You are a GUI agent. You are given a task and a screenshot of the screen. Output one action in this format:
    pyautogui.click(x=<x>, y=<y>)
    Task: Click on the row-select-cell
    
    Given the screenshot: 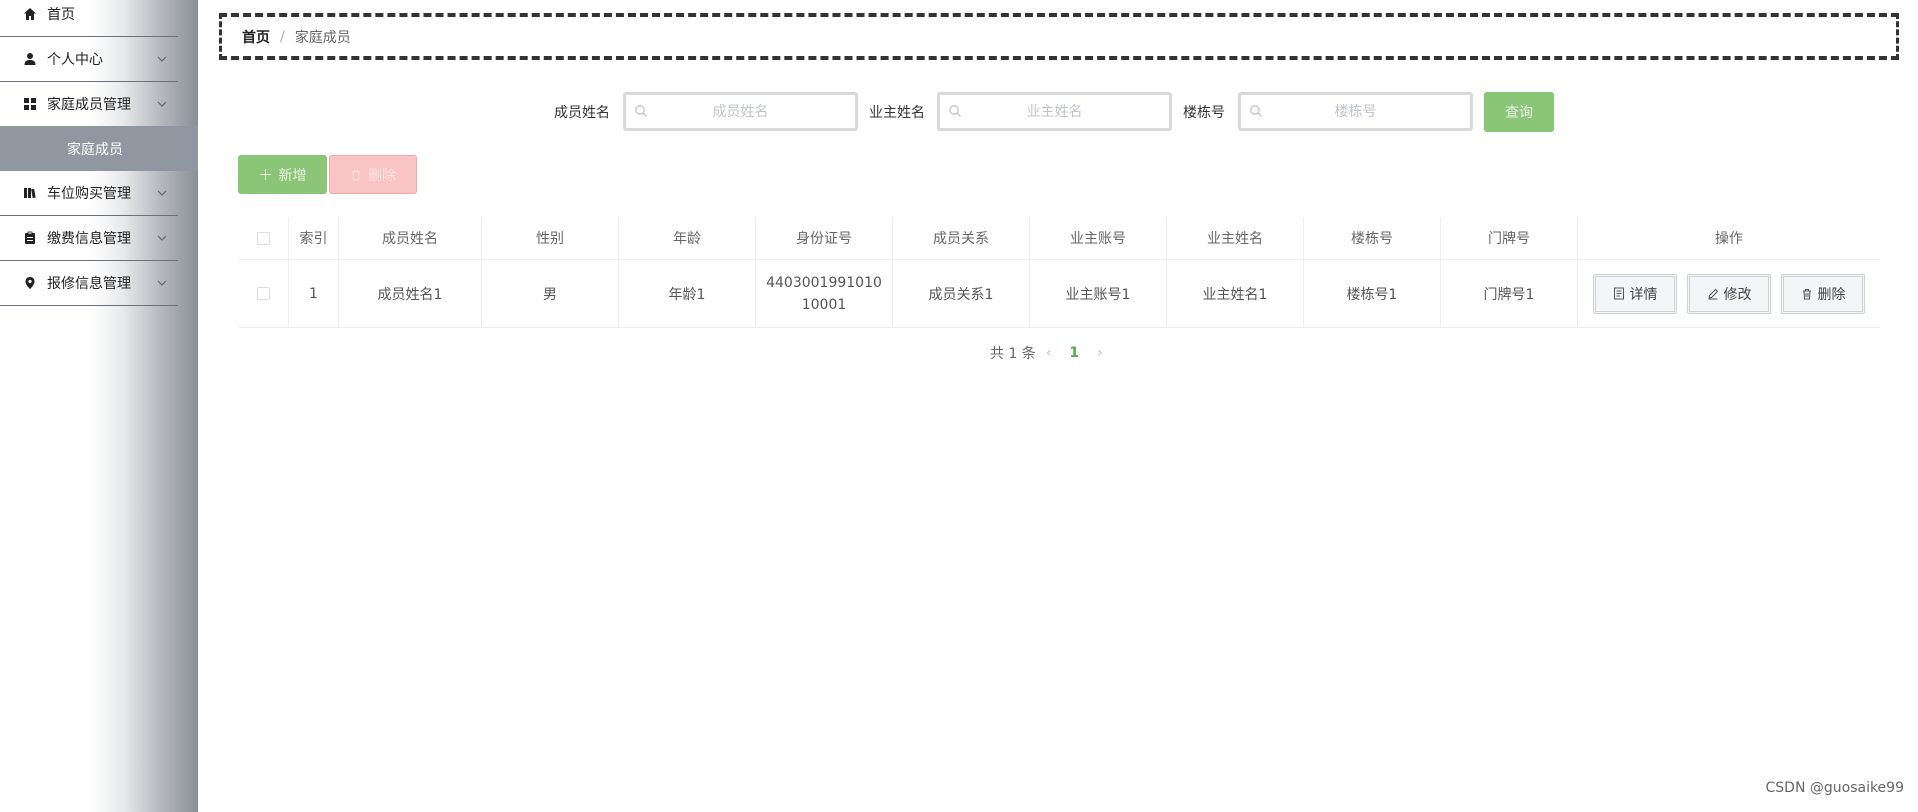 What is the action you would take?
    pyautogui.click(x=264, y=293)
    